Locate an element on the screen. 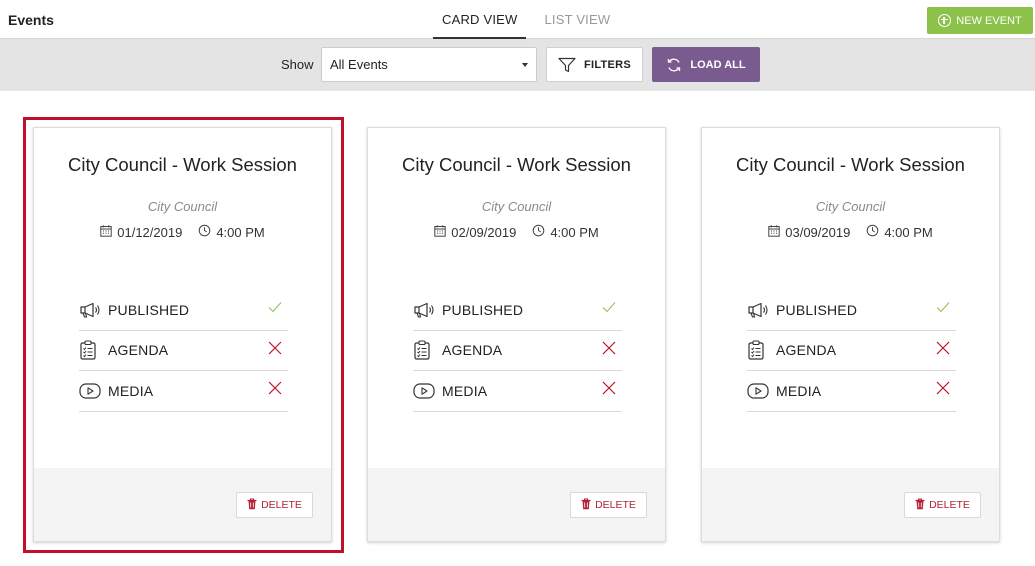 Image resolution: width=1035 pixels, height=566 pixels. event-meta: 03/09/2019 4:00 PM is located at coordinates (850, 232).